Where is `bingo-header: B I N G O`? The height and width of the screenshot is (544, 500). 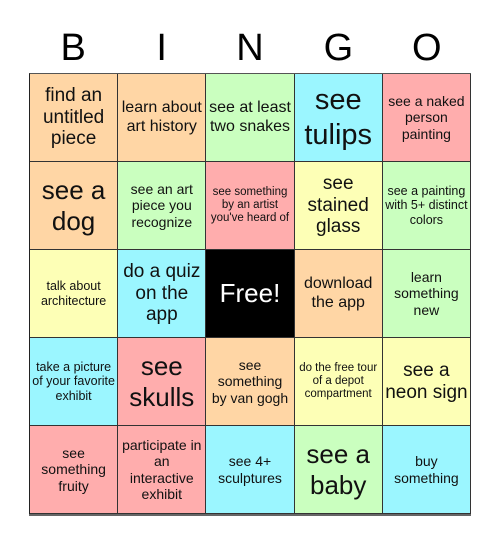
bingo-header: B I N G O is located at coordinates (250, 48).